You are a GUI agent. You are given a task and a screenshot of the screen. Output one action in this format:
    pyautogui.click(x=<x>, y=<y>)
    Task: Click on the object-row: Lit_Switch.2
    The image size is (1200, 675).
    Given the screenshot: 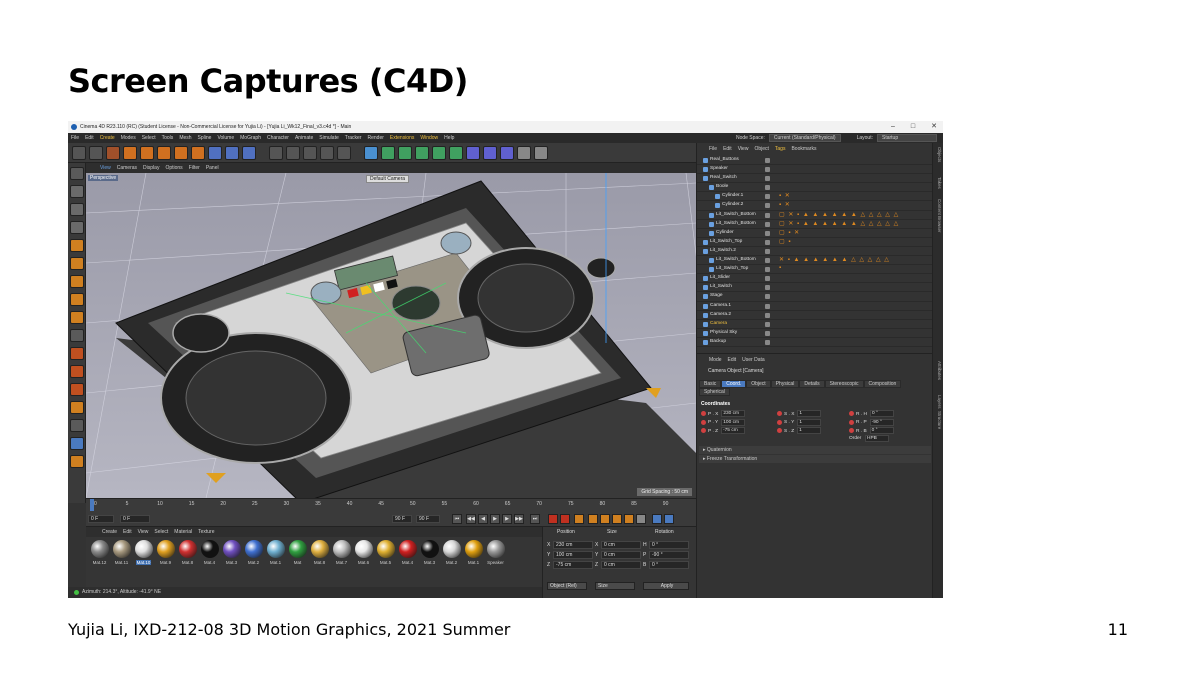 What is the action you would take?
    pyautogui.click(x=815, y=252)
    